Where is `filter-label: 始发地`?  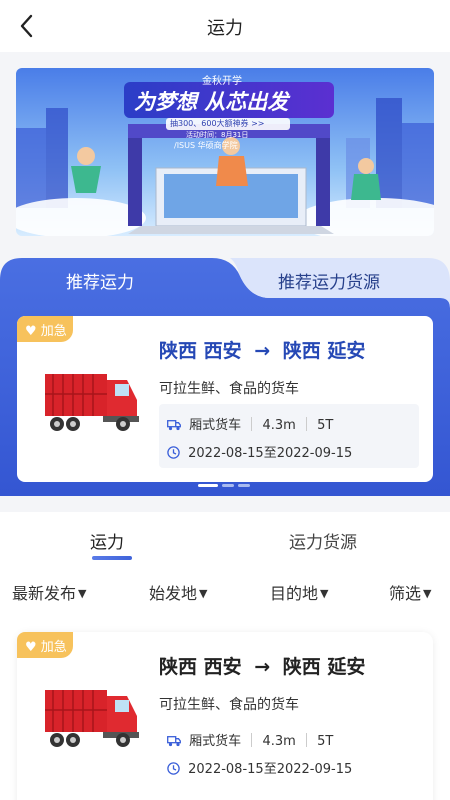 filter-label: 始发地 is located at coordinates (173, 593).